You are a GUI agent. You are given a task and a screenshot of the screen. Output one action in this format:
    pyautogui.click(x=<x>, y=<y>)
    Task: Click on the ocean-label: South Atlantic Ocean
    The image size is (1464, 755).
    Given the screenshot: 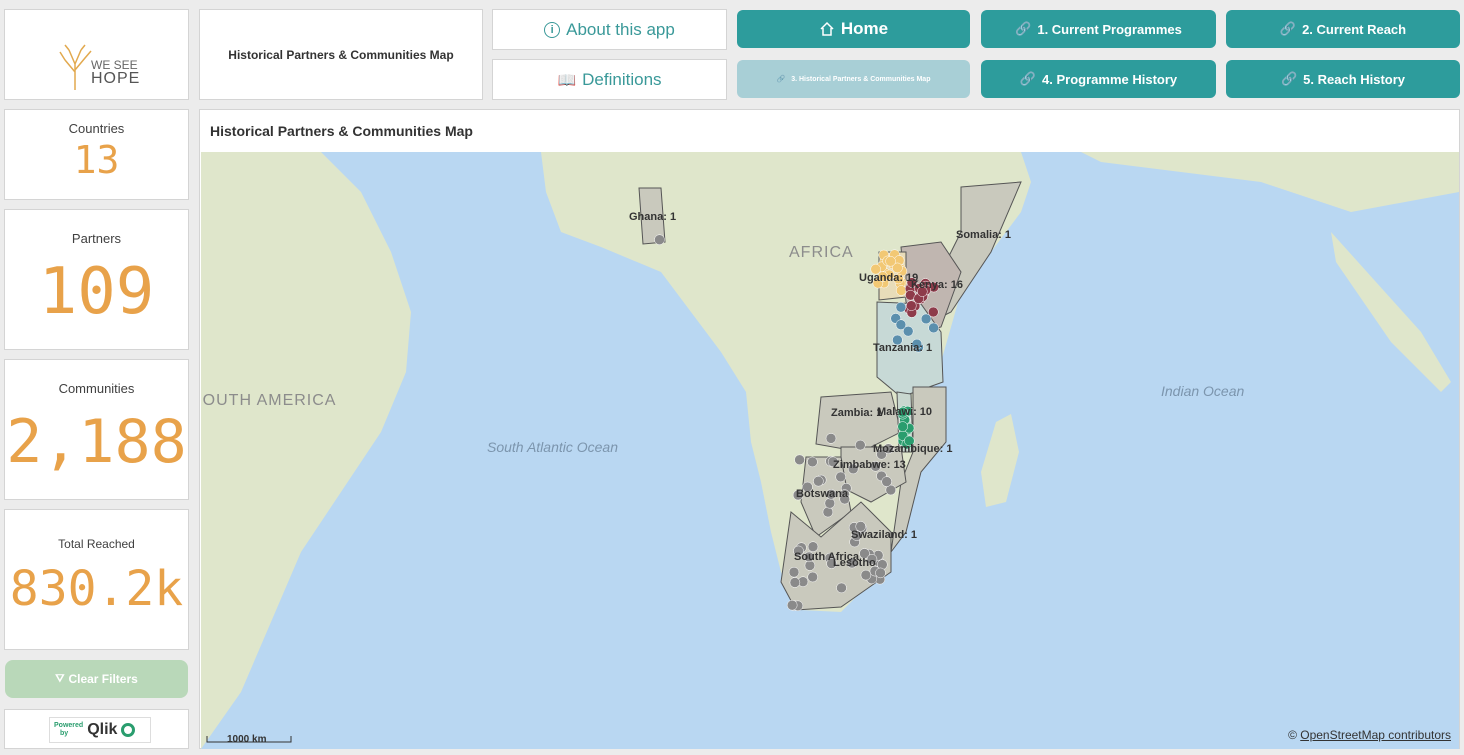 What is the action you would take?
    pyautogui.click(x=552, y=447)
    